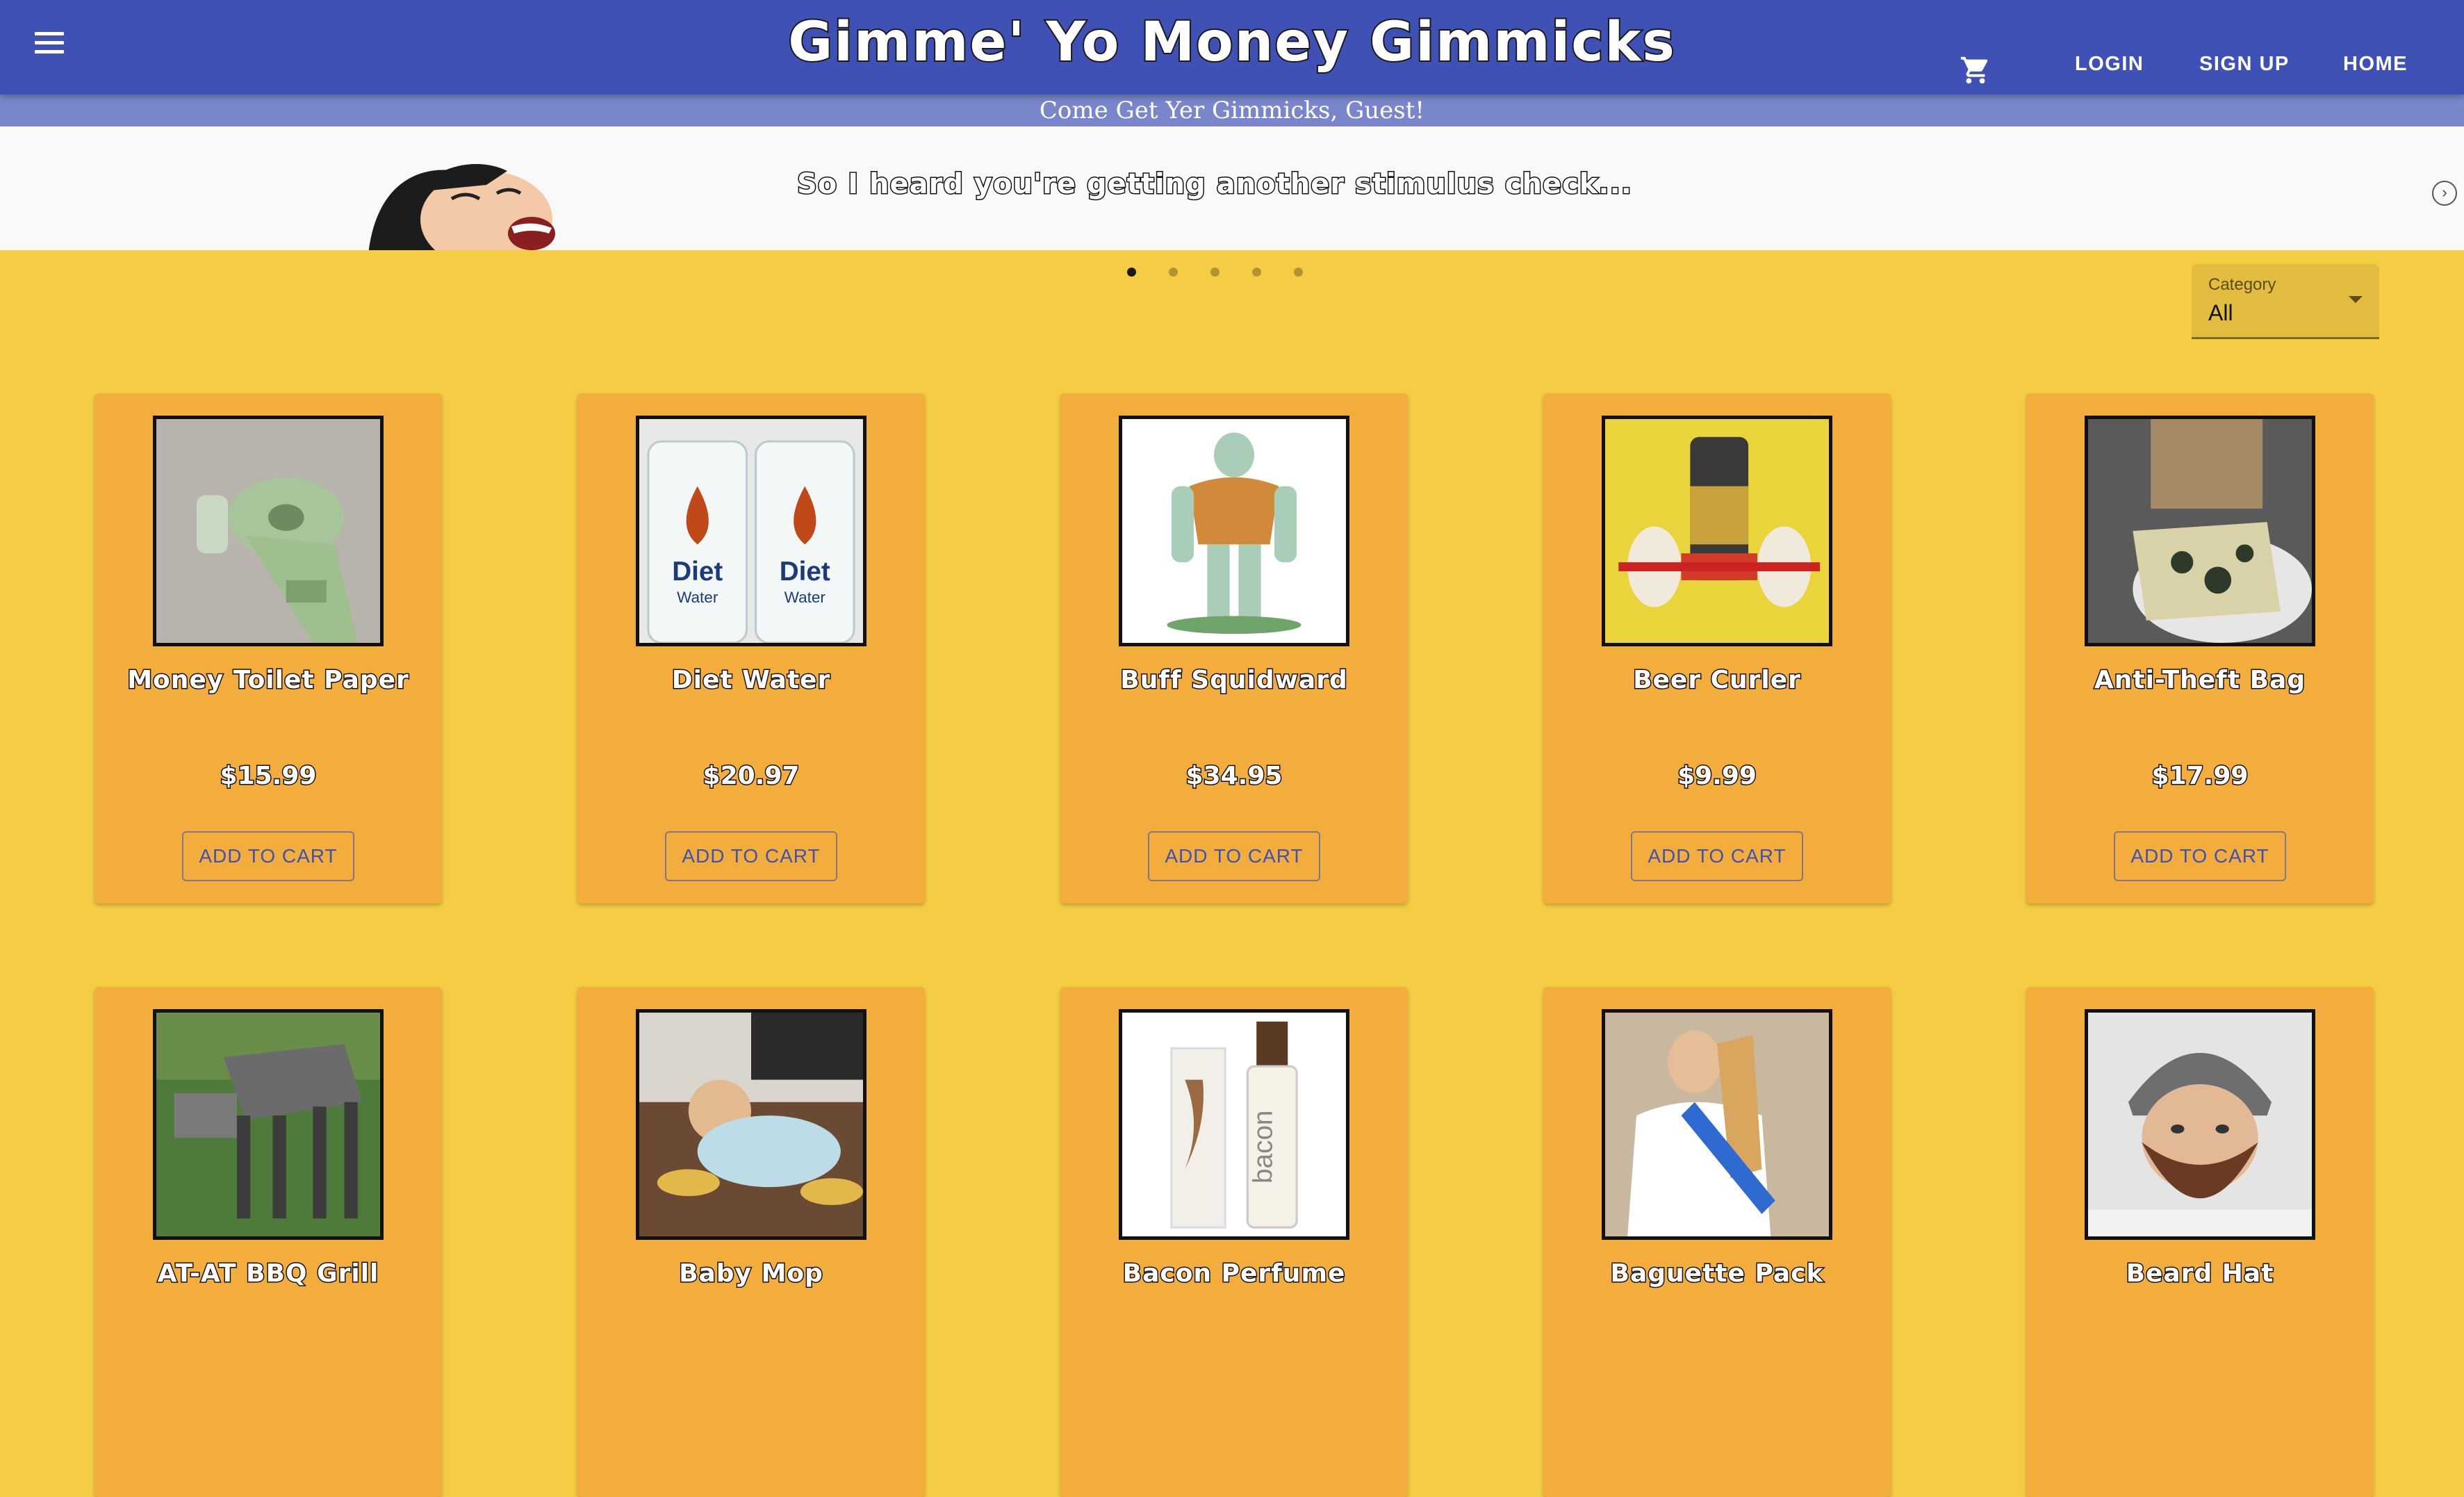  Describe the element at coordinates (2242, 285) in the screenshot. I see `category-label: Category` at that location.